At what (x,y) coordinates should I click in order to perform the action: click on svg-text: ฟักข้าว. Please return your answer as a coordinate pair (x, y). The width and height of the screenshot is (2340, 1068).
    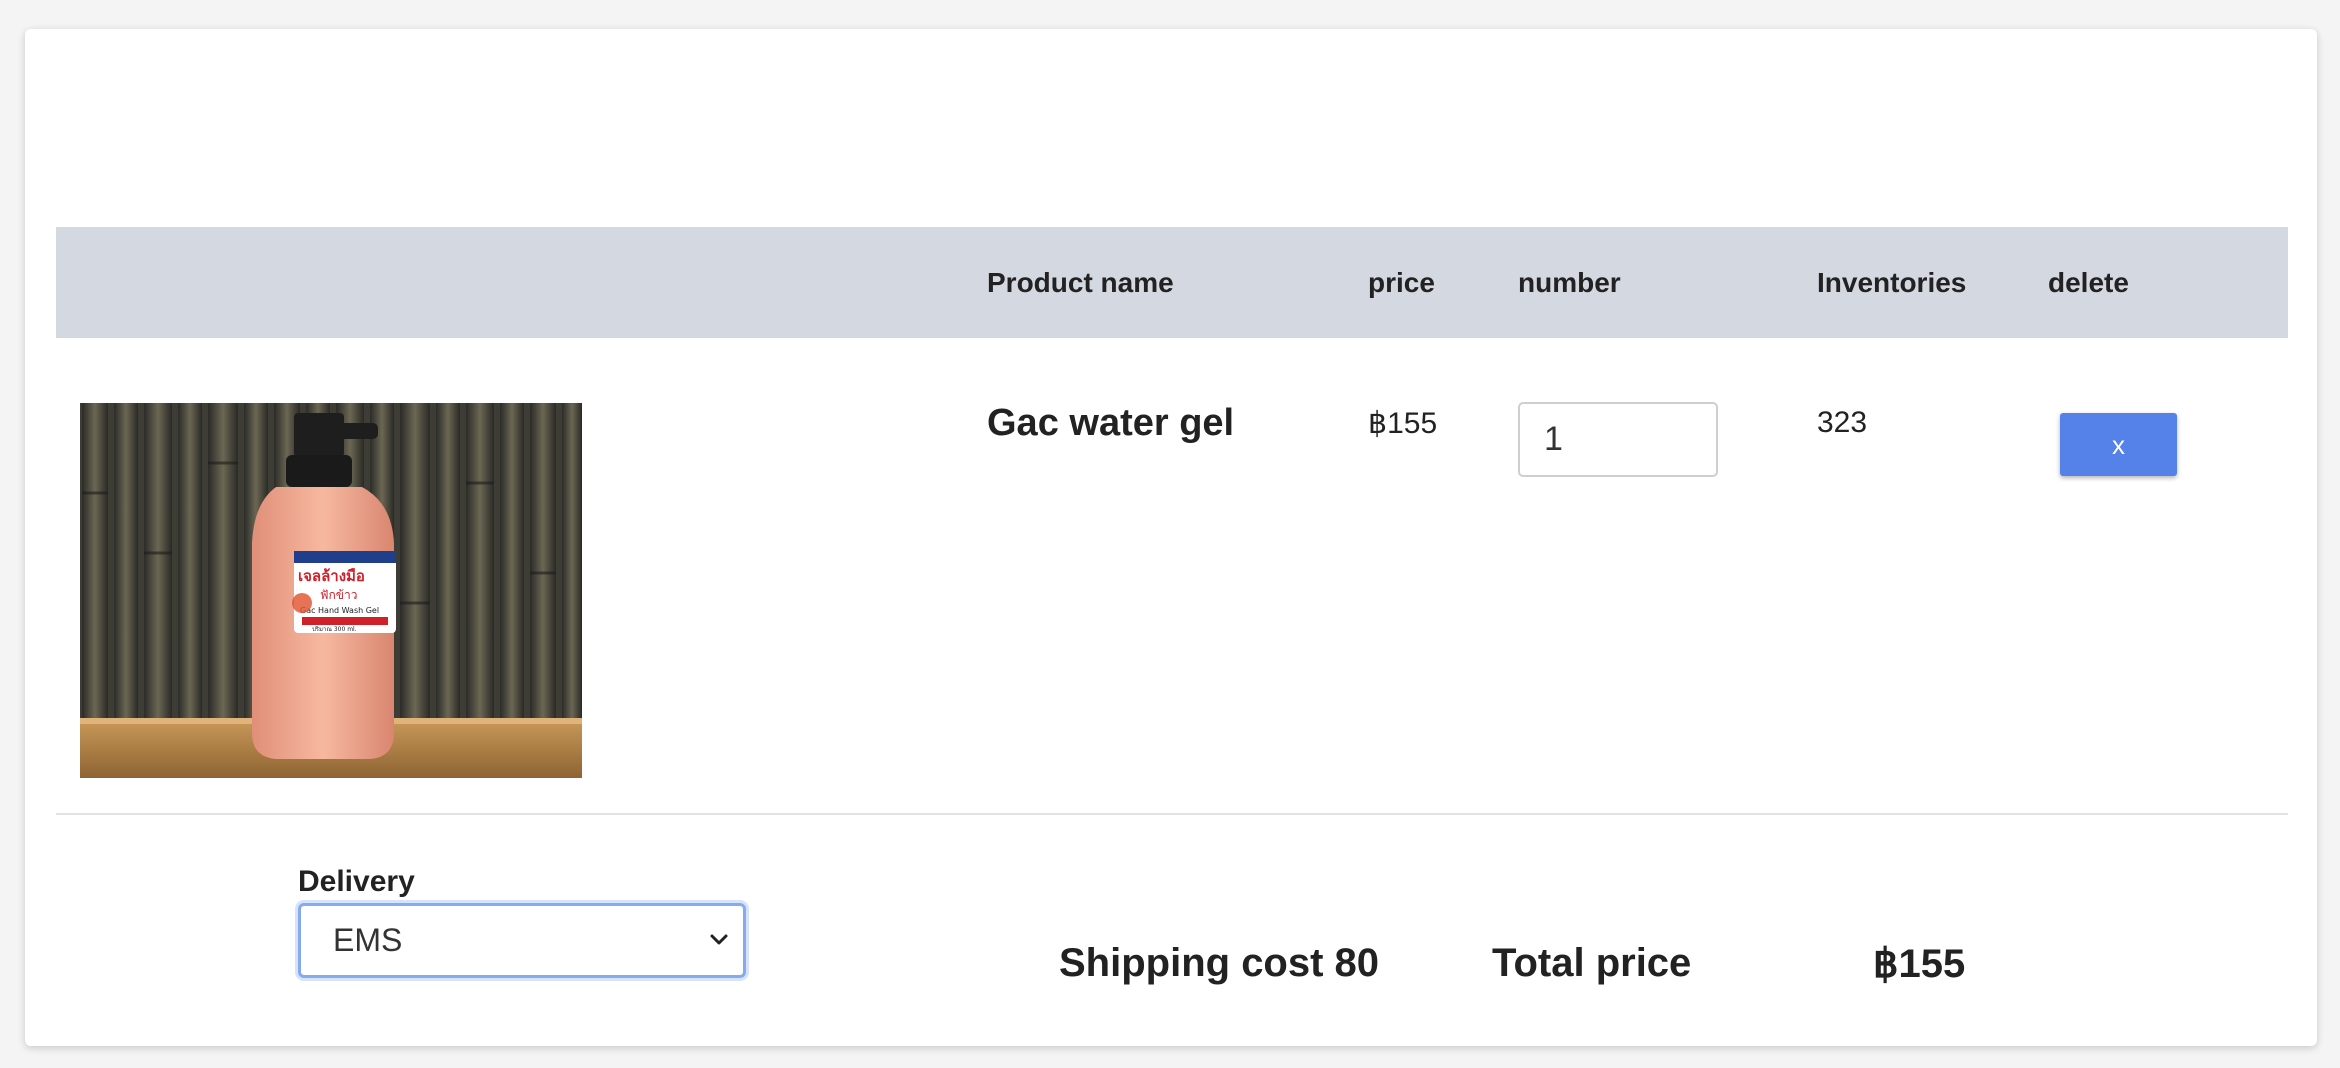
    Looking at the image, I should click on (338, 595).